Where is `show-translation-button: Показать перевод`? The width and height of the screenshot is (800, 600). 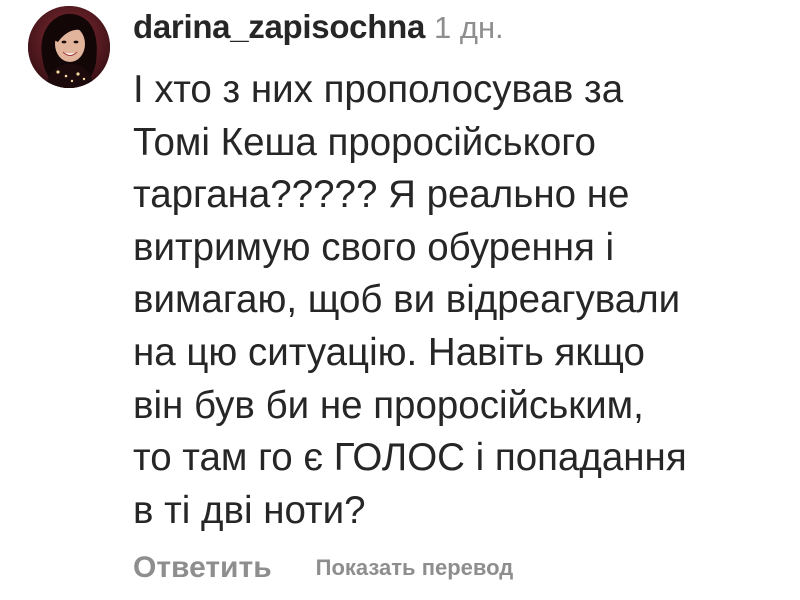
show-translation-button: Показать перевод is located at coordinates (415, 568).